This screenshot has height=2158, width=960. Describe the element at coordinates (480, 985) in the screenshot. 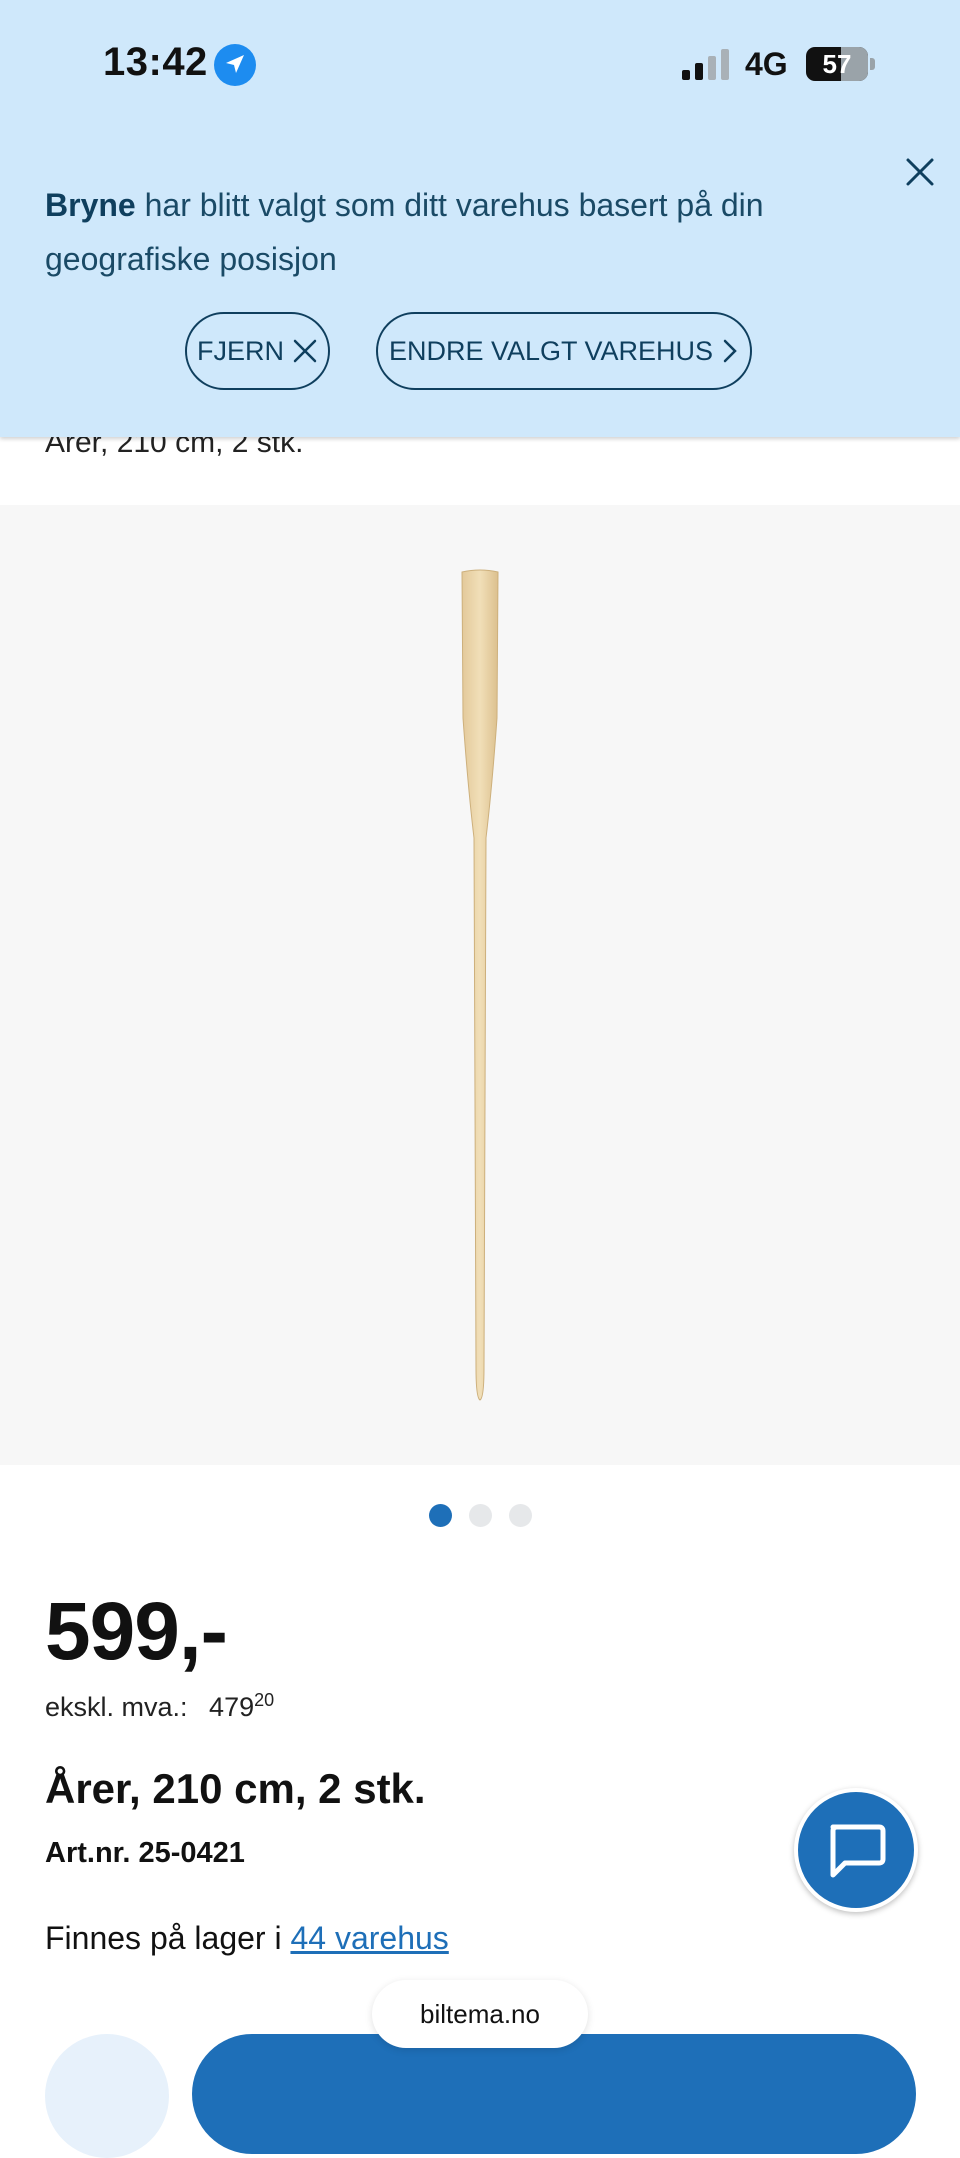

I see `product-image-oar` at that location.